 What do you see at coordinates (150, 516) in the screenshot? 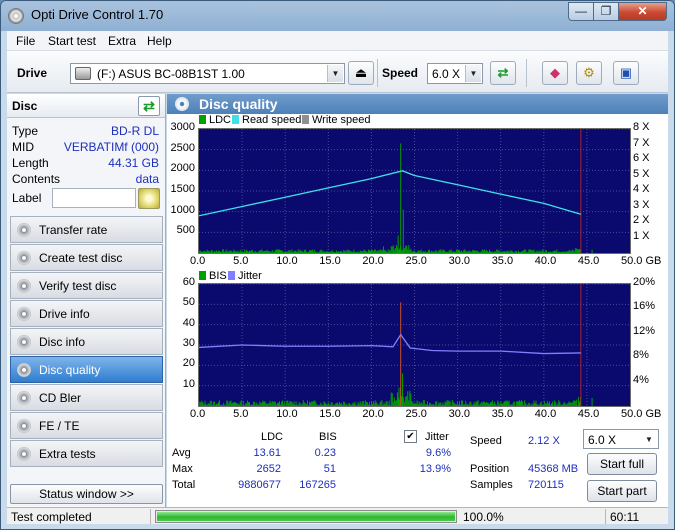
I see `statusbar-separator` at bounding box center [150, 516].